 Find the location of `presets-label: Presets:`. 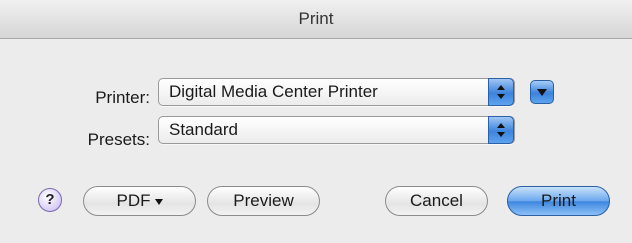

presets-label: Presets: is located at coordinates (118, 139).